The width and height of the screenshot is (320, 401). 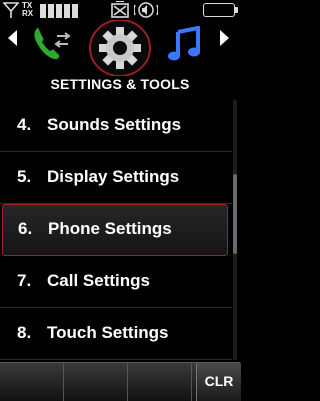 I want to click on menu-item-label: Sounds Settings, so click(x=114, y=124).